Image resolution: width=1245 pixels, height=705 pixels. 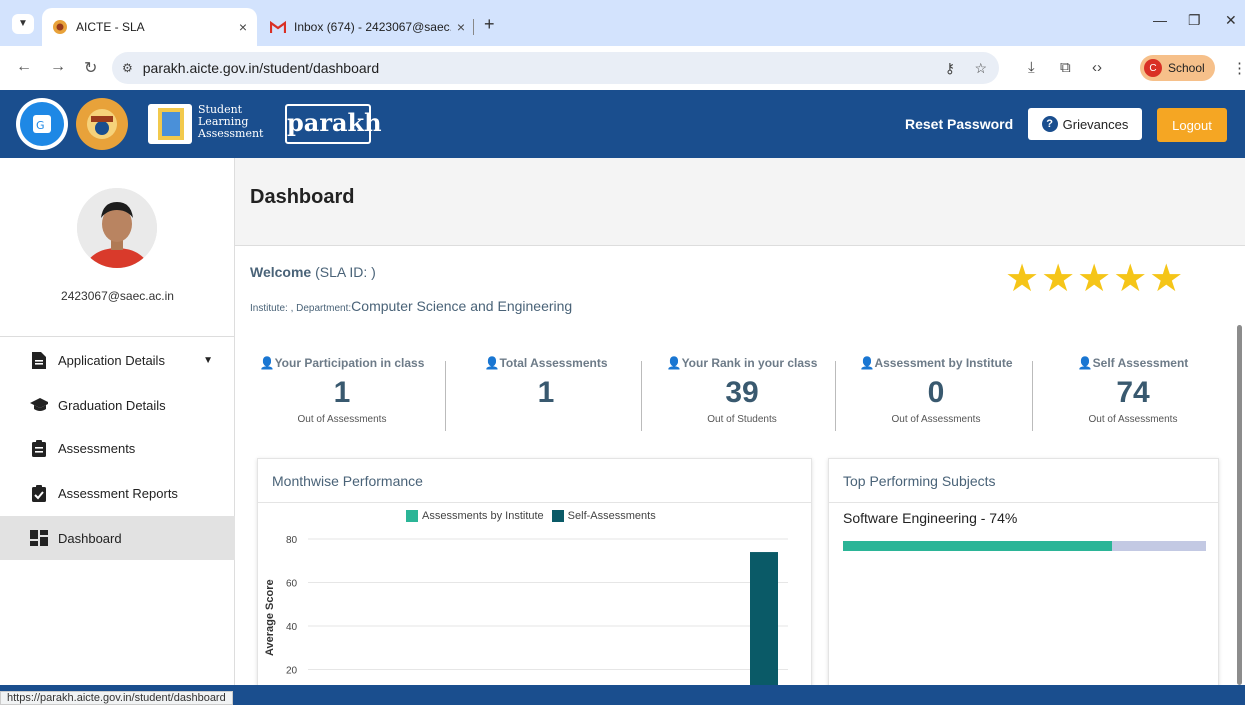 What do you see at coordinates (546, 363) in the screenshot?
I see `stat-label: 👤Total Assessments` at bounding box center [546, 363].